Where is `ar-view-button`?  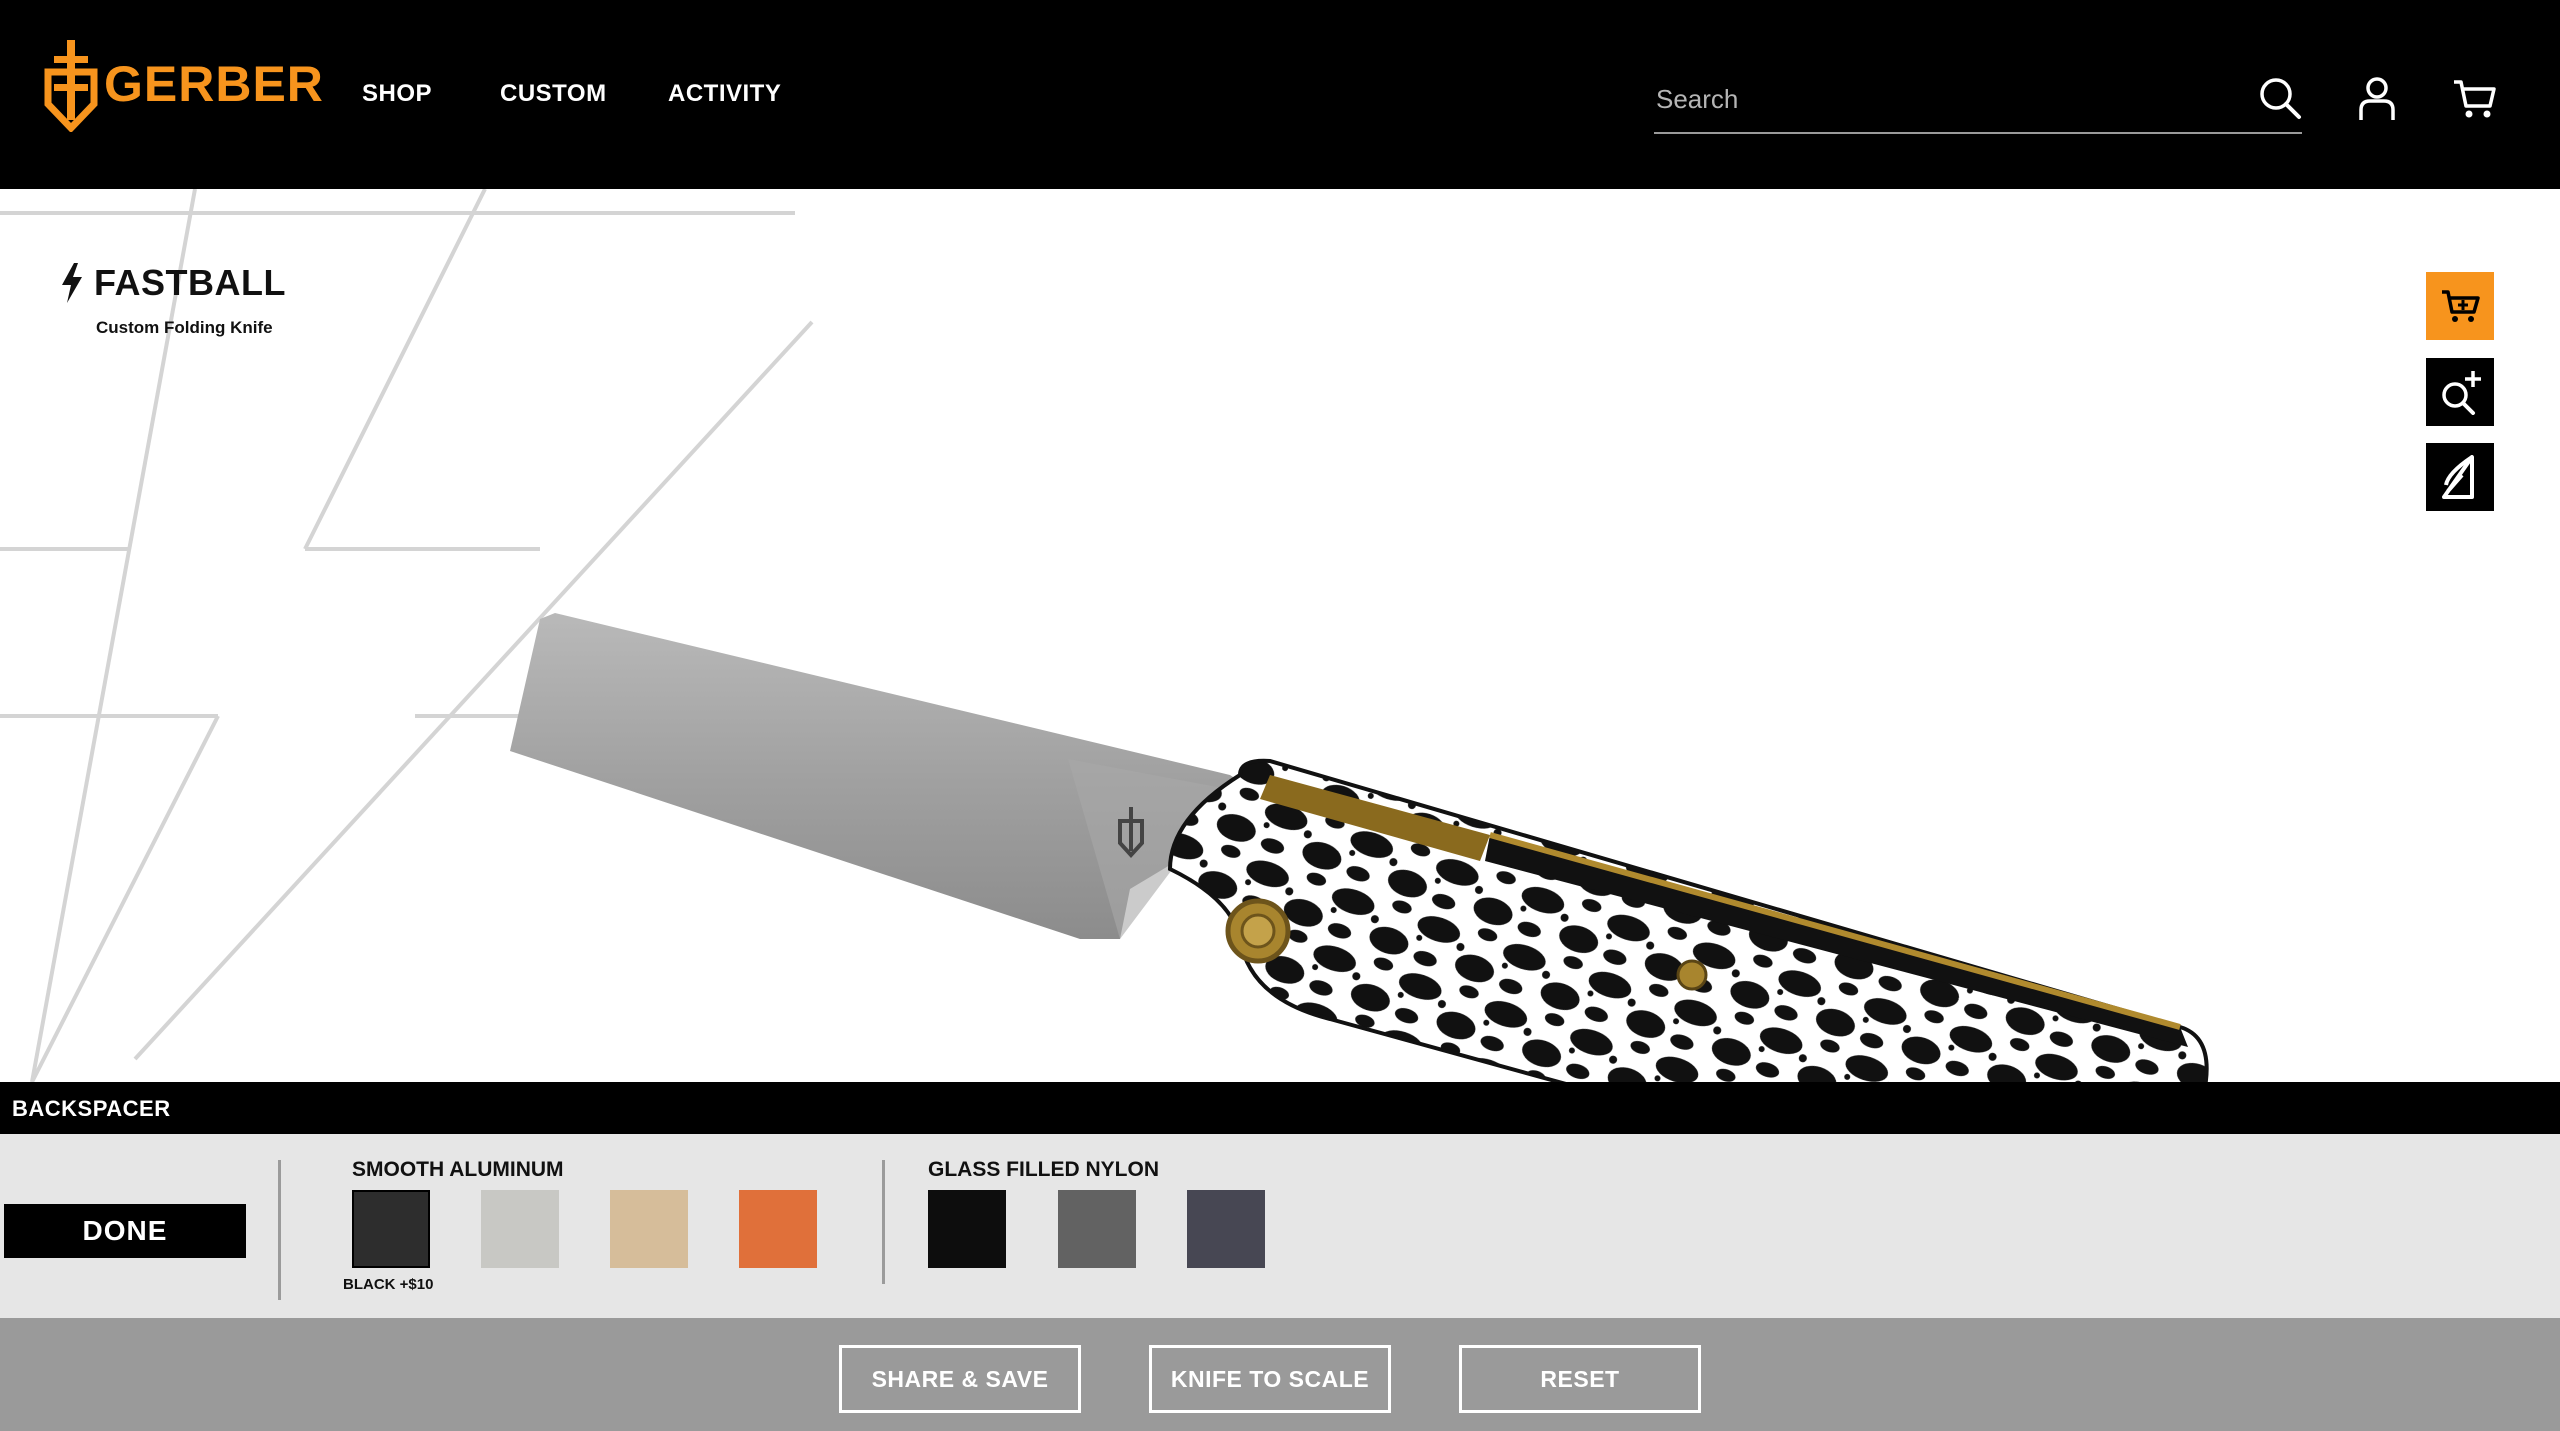
ar-view-button is located at coordinates (2460, 477).